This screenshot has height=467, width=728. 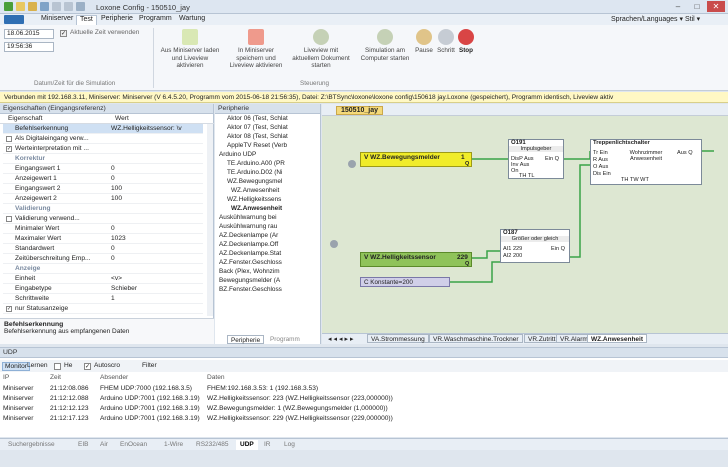 What do you see at coordinates (342, 339) in the screenshot?
I see `sheet-nav-arrows: ◂◂◂▸▸` at bounding box center [342, 339].